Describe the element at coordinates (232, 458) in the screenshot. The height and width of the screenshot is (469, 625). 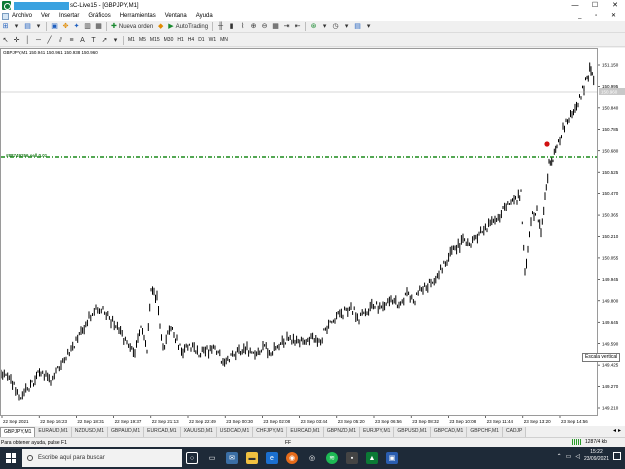
I see `mail-icon: ✉` at that location.